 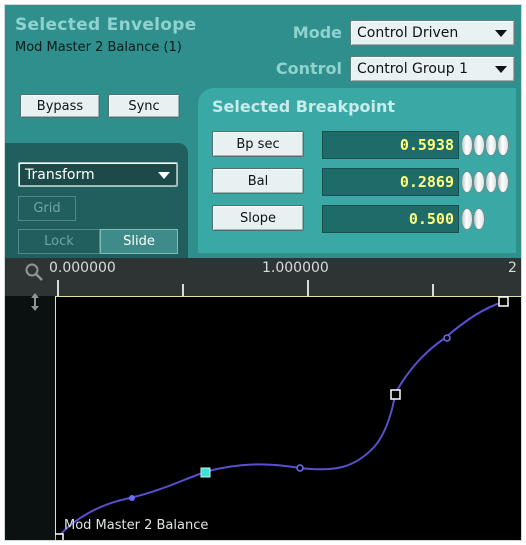 What do you see at coordinates (35, 302) in the screenshot?
I see `vertical-arrows-icon` at bounding box center [35, 302].